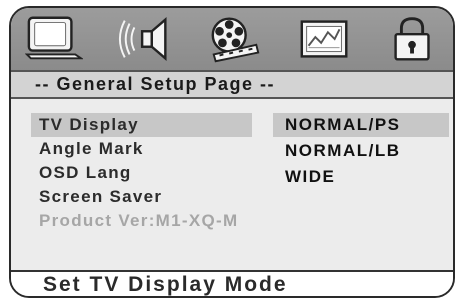  Describe the element at coordinates (342, 151) in the screenshot. I see `option-normal-lb: NORMAL/LB` at that location.